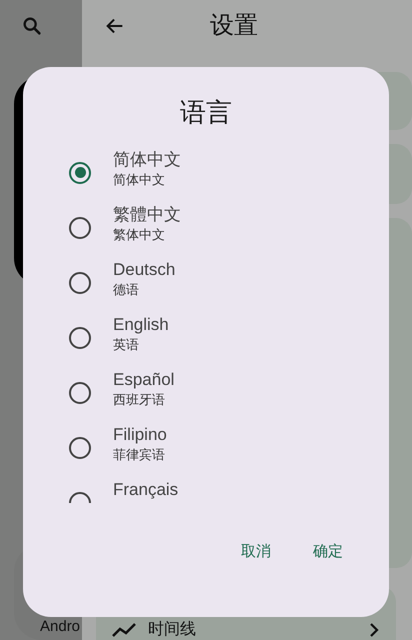 The image size is (412, 640). Describe the element at coordinates (126, 345) in the screenshot. I see `language-translation: 英语` at that location.